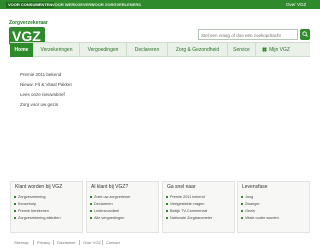  Describe the element at coordinates (92, 242) in the screenshot. I see `bottom-link-over-vgz: Over VGZ` at that location.